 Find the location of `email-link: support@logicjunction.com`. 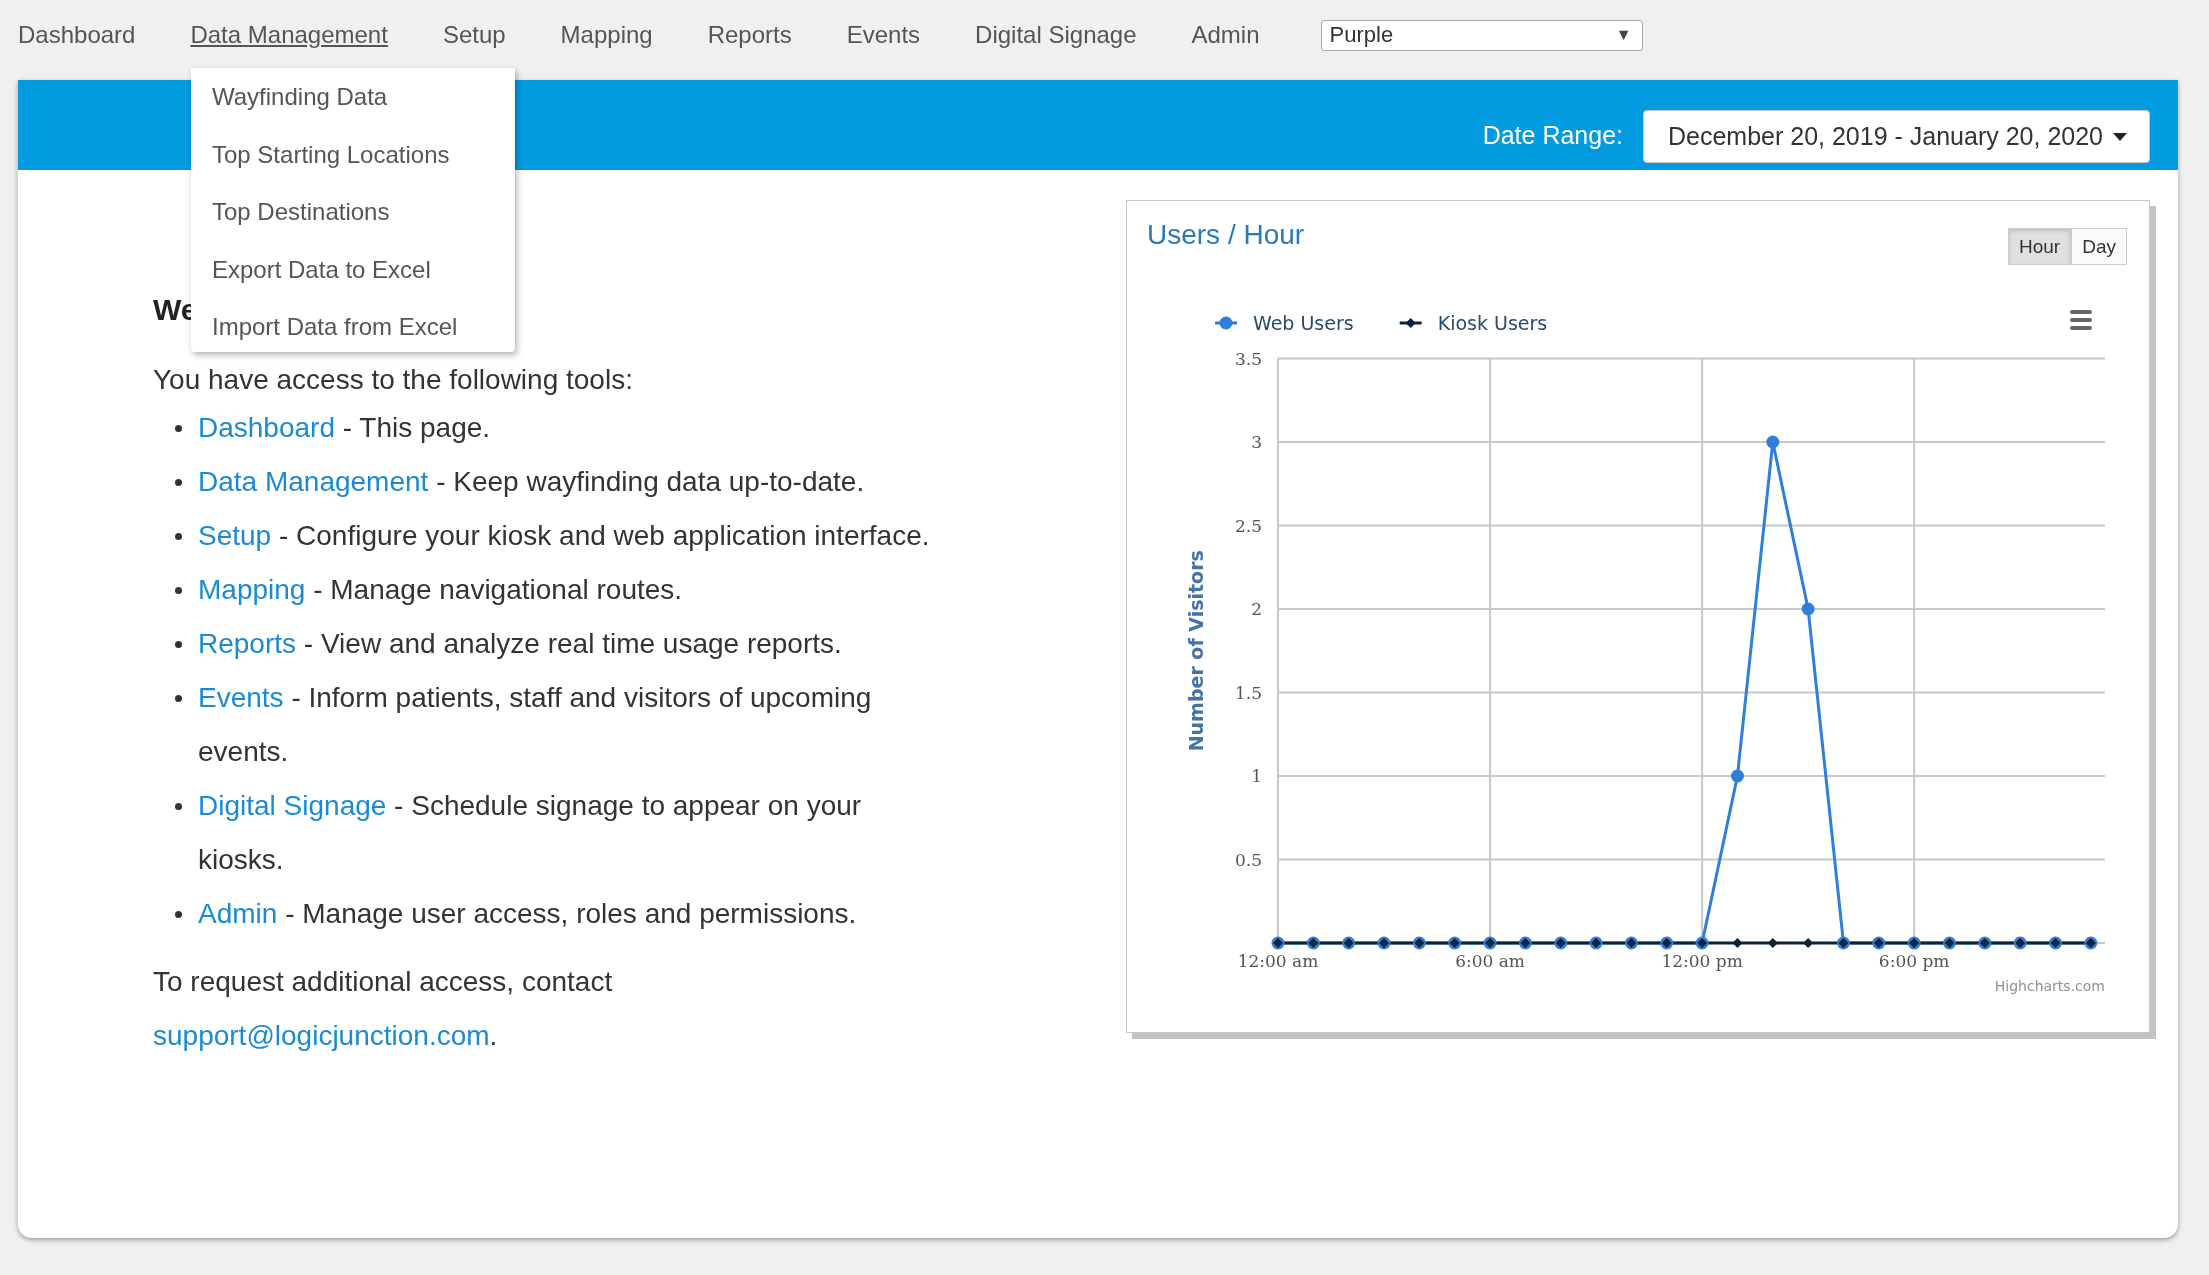

email-link: support@logicjunction.com is located at coordinates (321, 1035).